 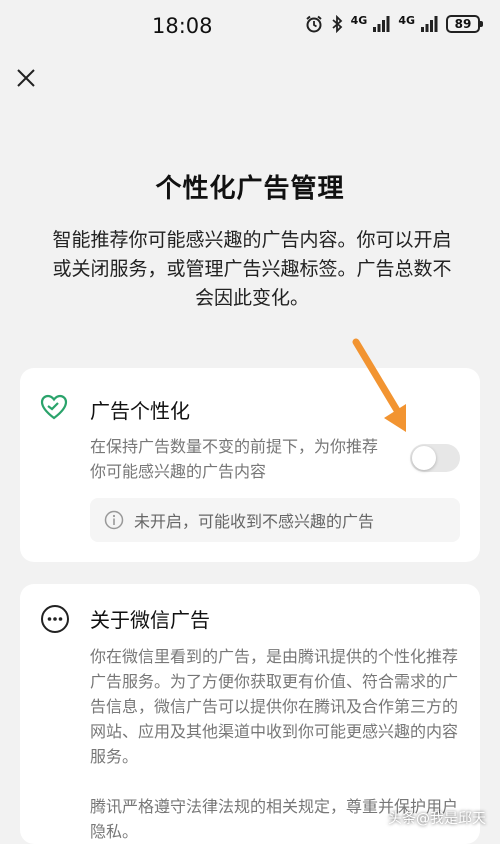 I want to click on ad-personalization-toggle, so click(x=435, y=458).